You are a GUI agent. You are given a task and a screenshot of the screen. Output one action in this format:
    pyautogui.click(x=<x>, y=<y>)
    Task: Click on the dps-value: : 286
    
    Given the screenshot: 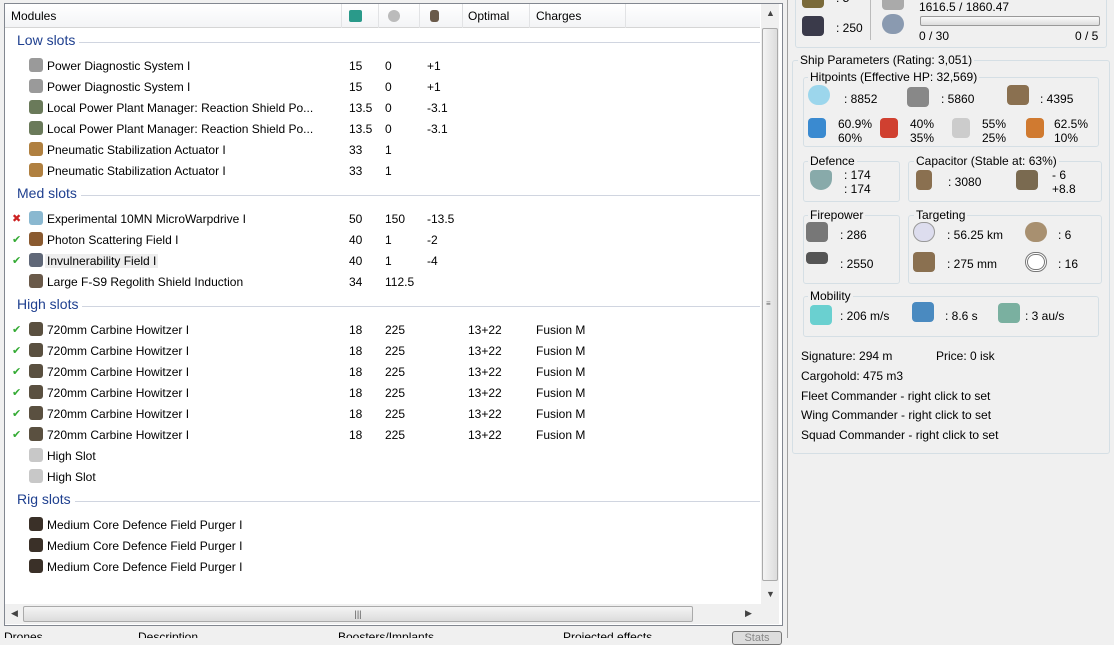 What is the action you would take?
    pyautogui.click(x=853, y=235)
    